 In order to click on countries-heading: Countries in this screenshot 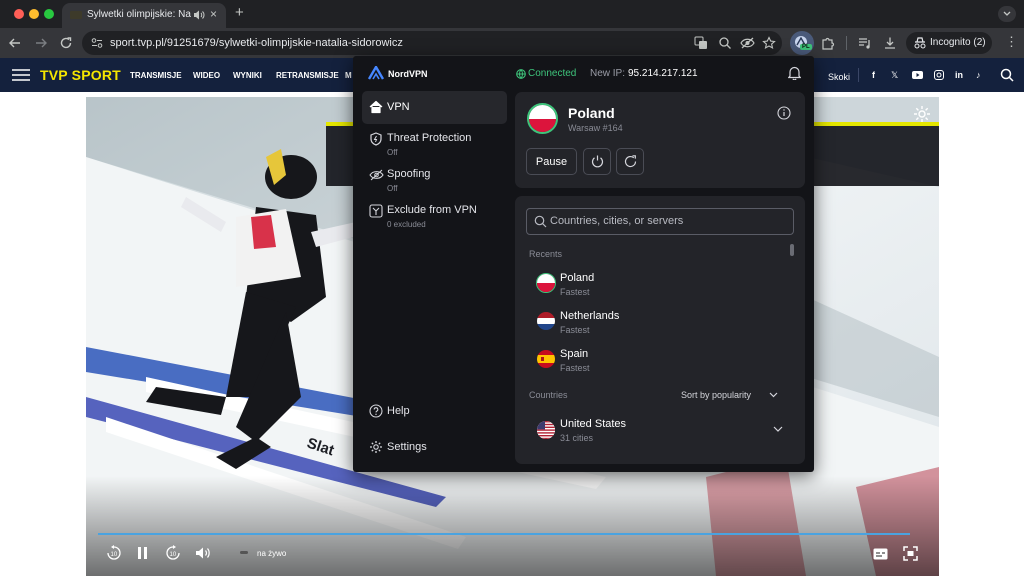, I will do `click(548, 395)`.